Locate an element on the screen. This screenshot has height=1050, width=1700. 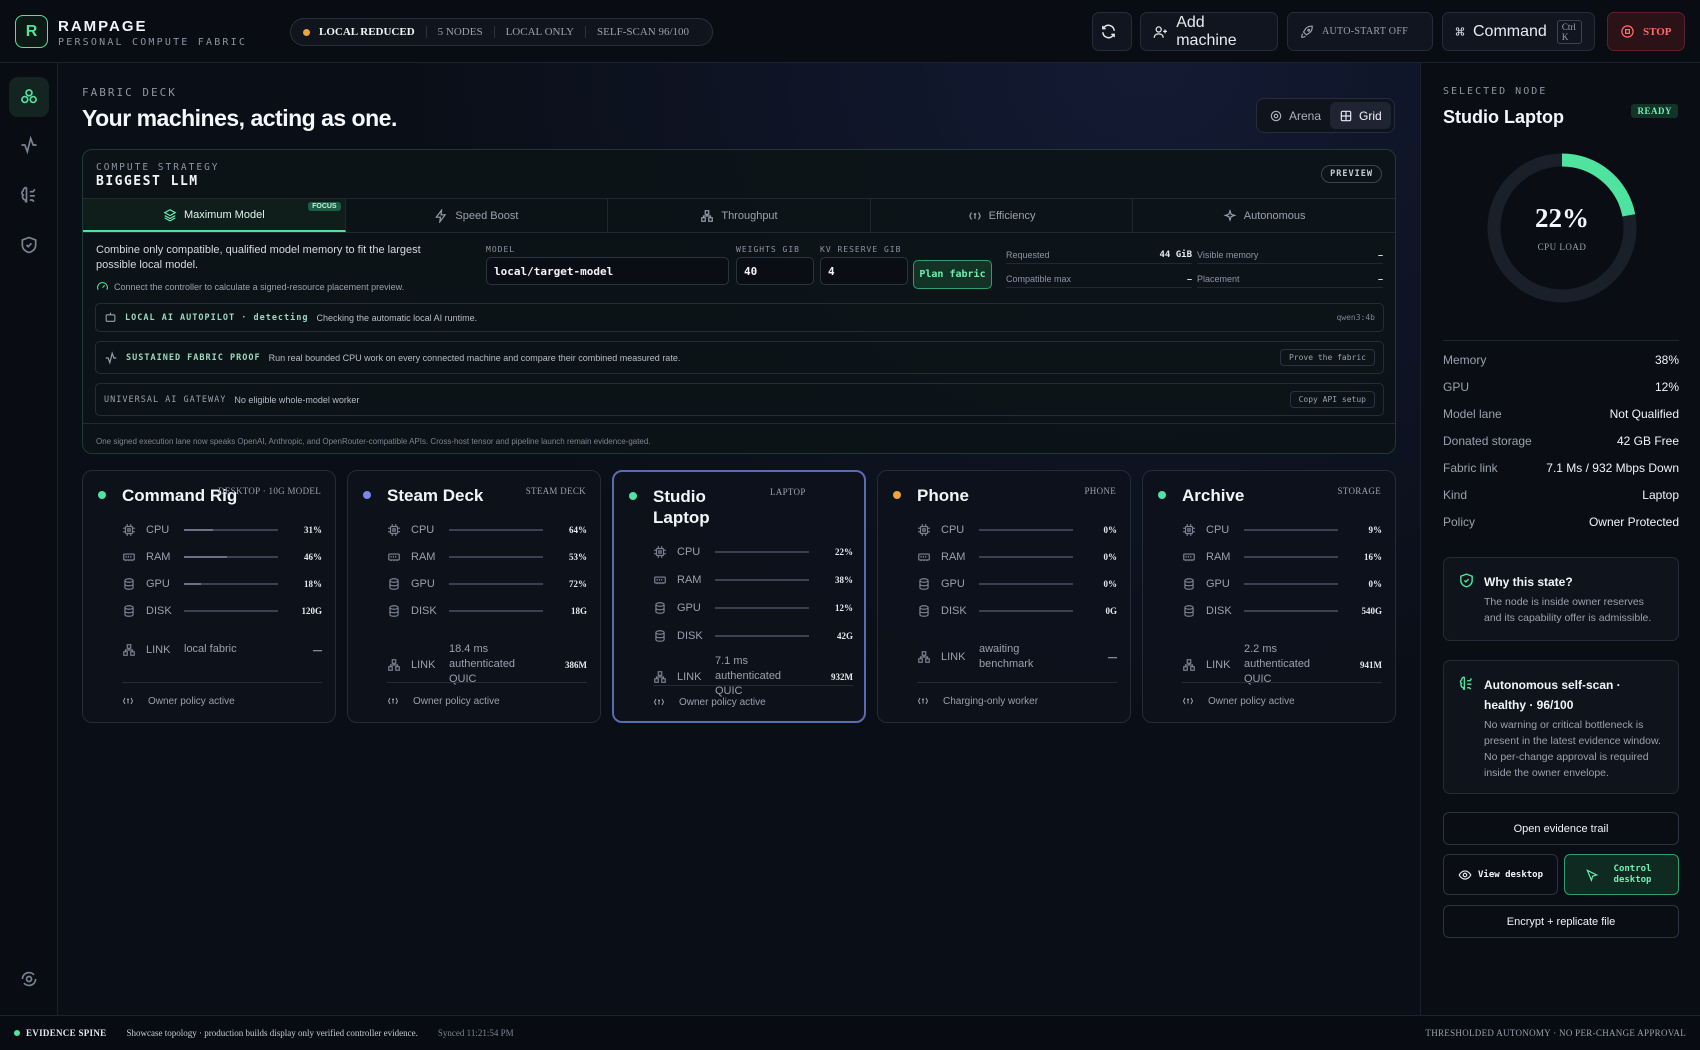
tab-autonomous: Autonomous is located at coordinates (1264, 215).